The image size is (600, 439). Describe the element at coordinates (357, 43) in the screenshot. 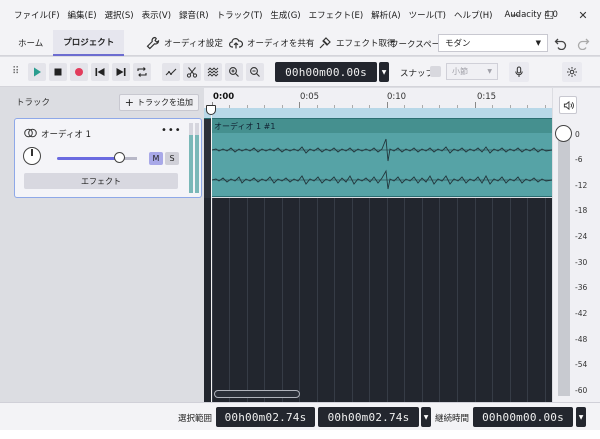

I see `get-effects-button: エフェクト取得` at that location.